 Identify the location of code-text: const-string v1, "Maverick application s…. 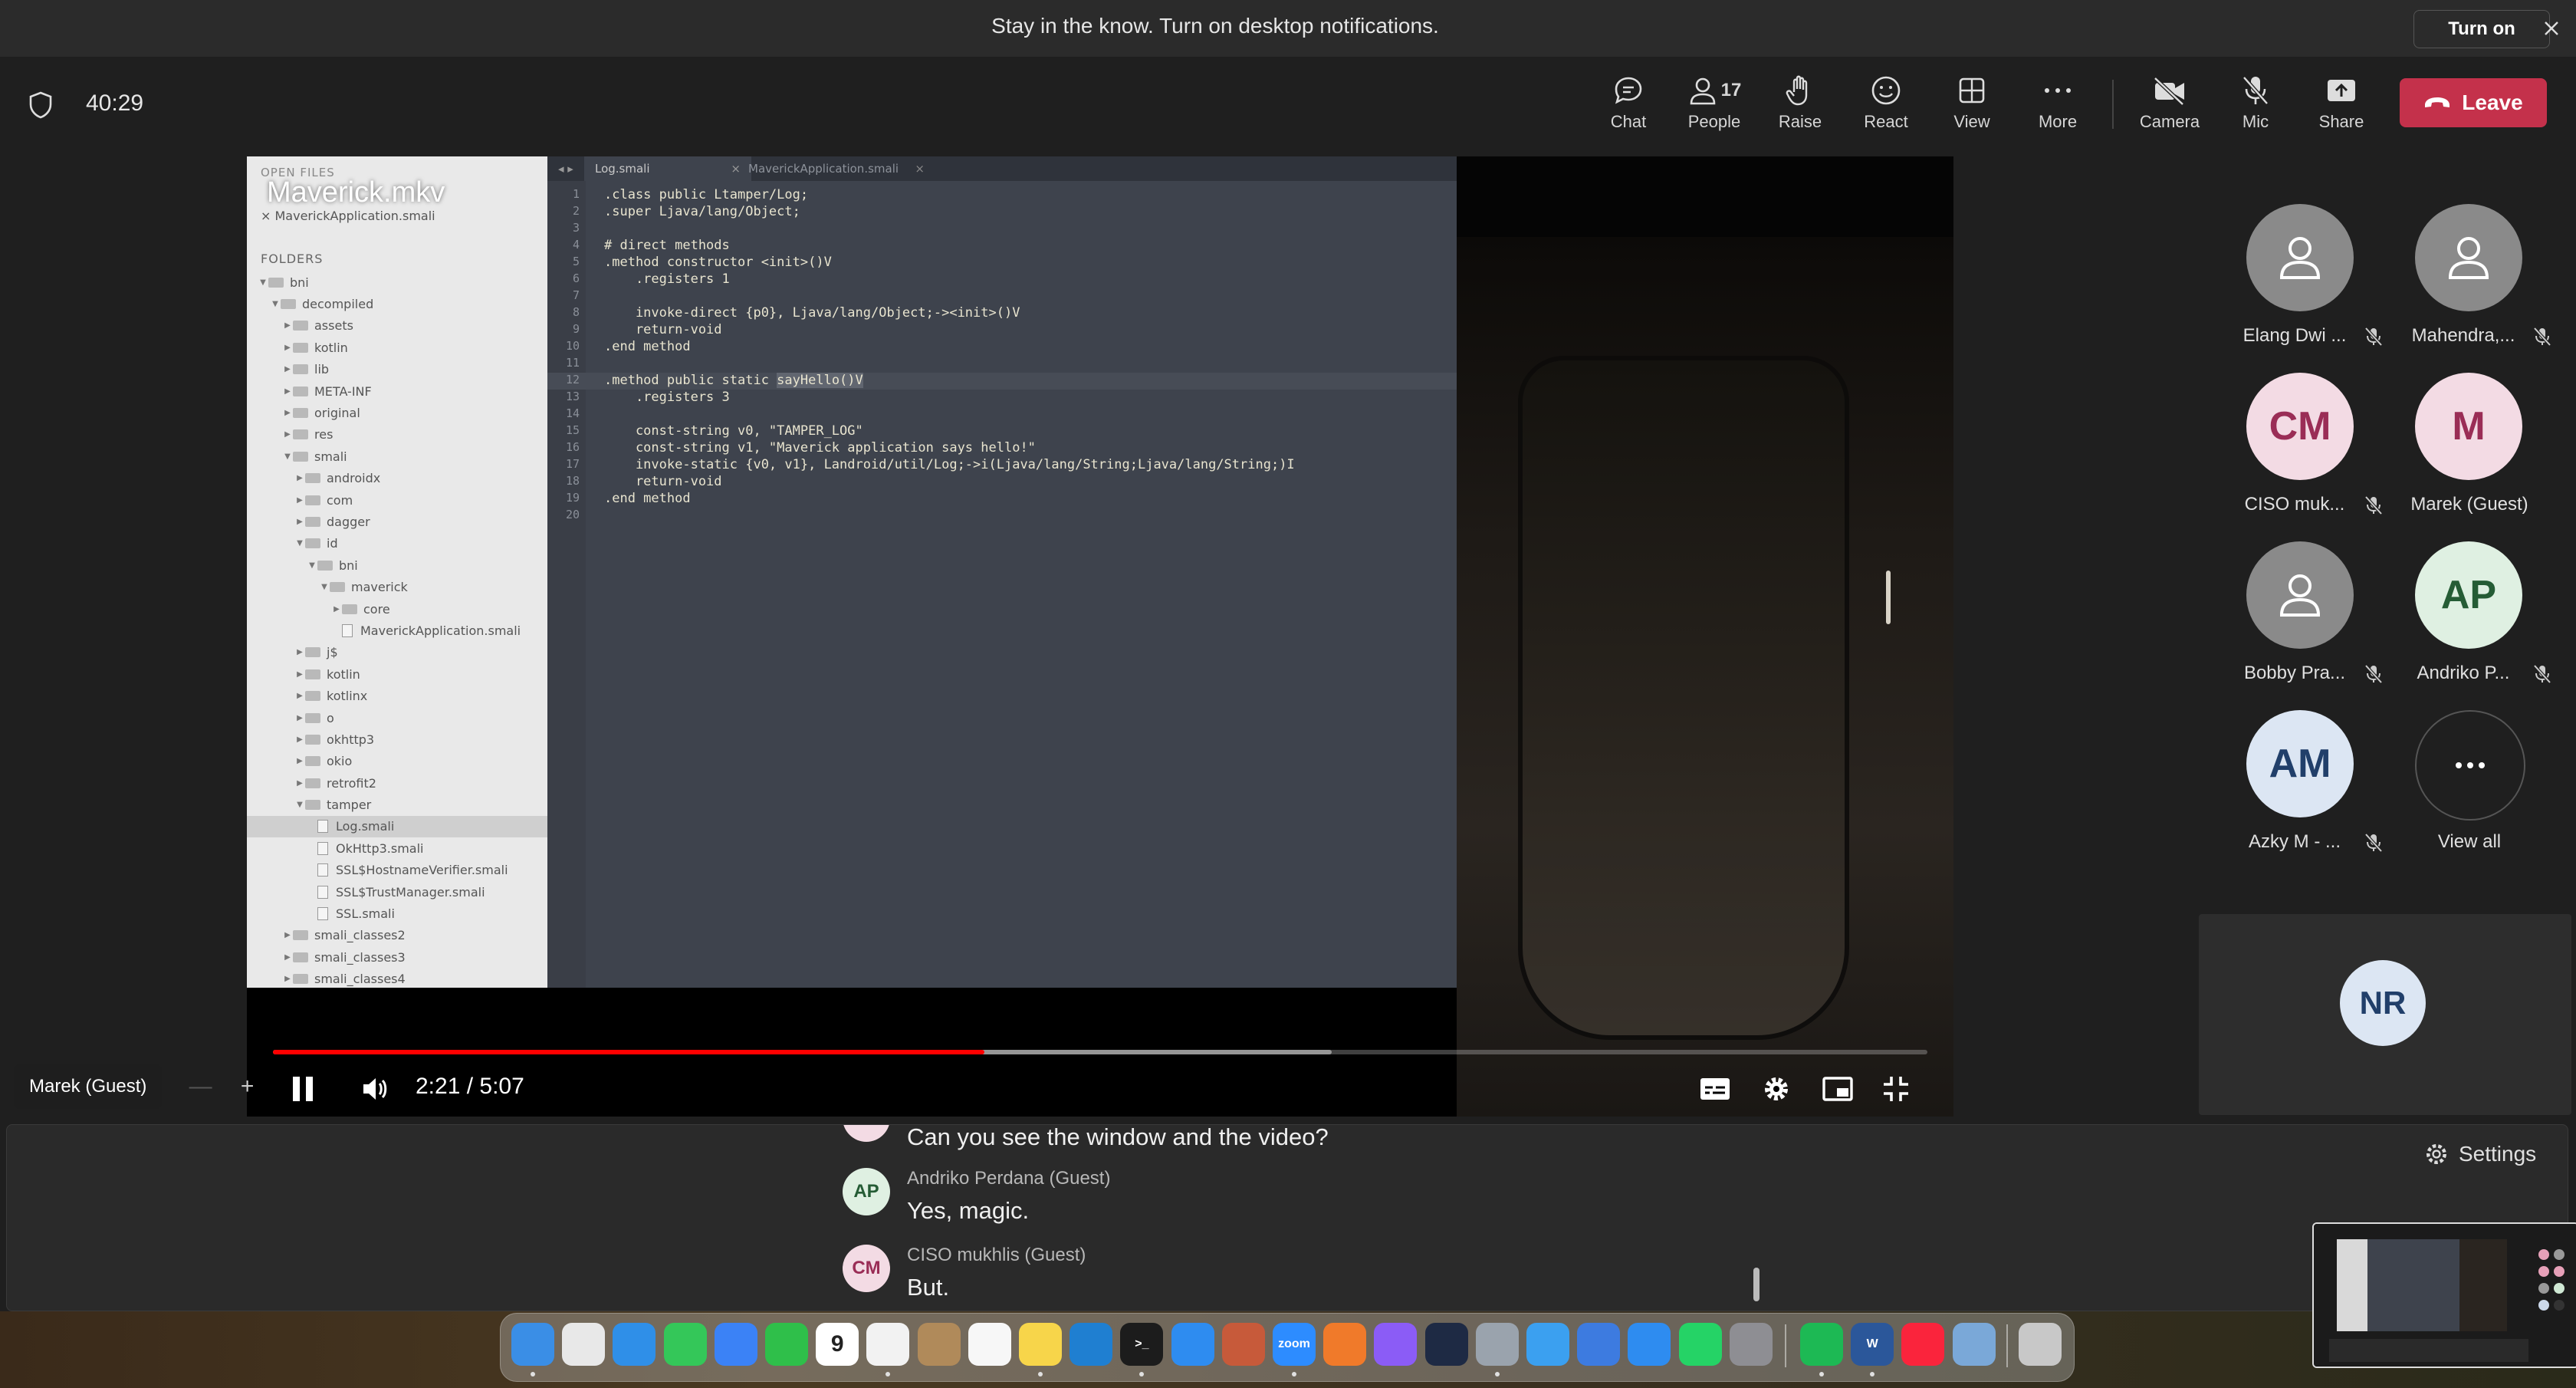
(820, 448).